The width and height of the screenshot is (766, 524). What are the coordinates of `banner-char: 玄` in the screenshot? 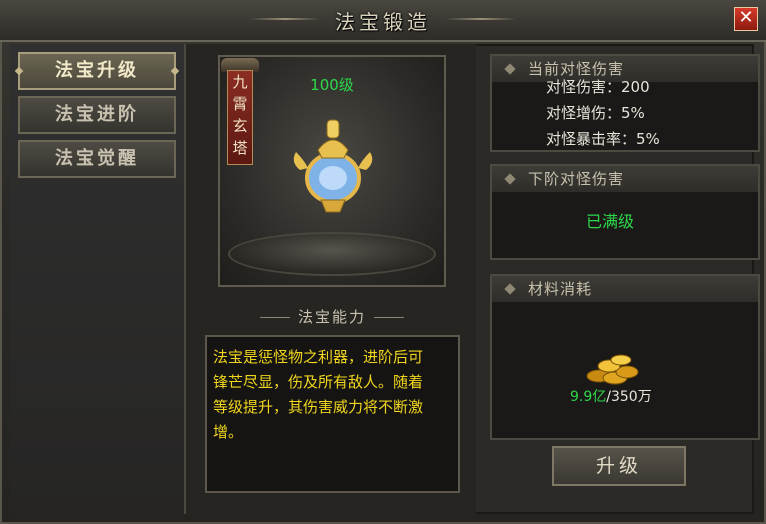 It's located at (240, 126).